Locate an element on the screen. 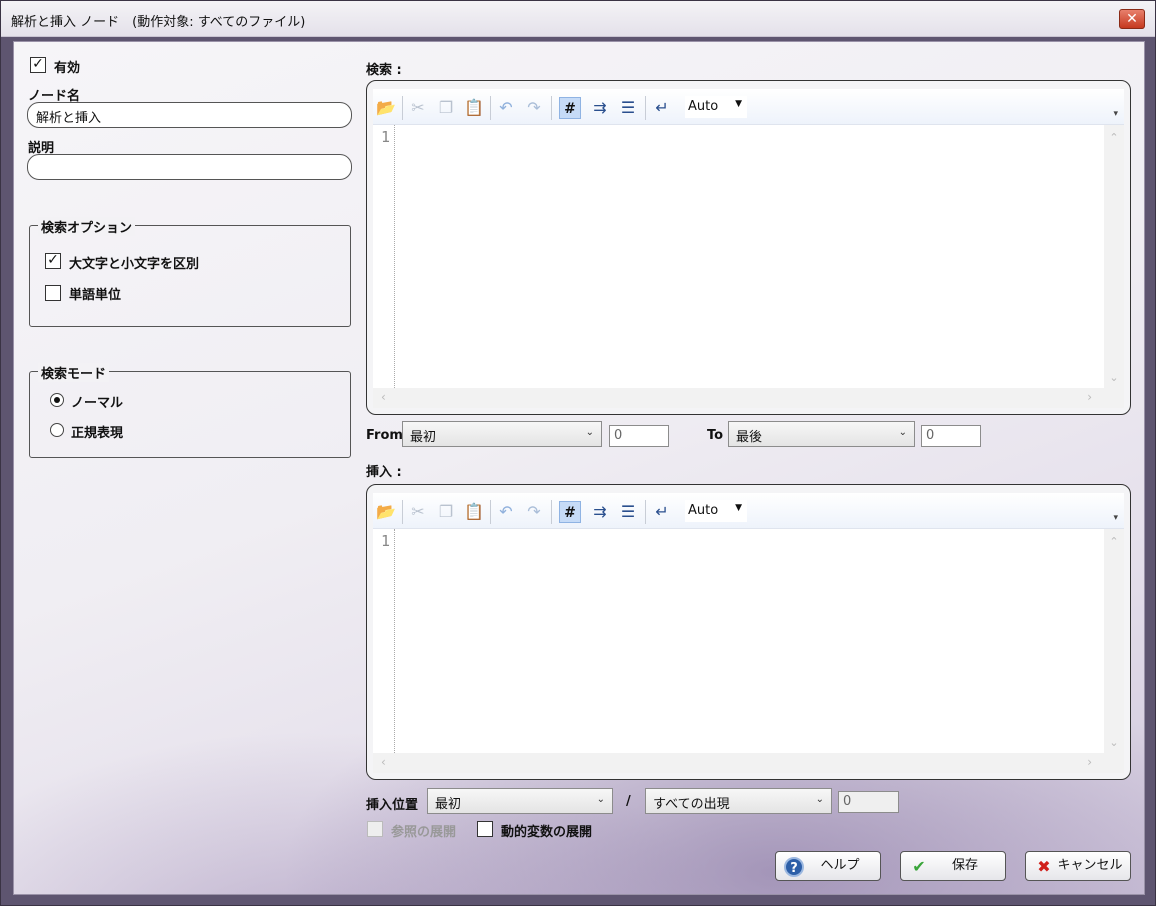 The height and width of the screenshot is (906, 1156). save-button-label: 保存 is located at coordinates (964, 865).